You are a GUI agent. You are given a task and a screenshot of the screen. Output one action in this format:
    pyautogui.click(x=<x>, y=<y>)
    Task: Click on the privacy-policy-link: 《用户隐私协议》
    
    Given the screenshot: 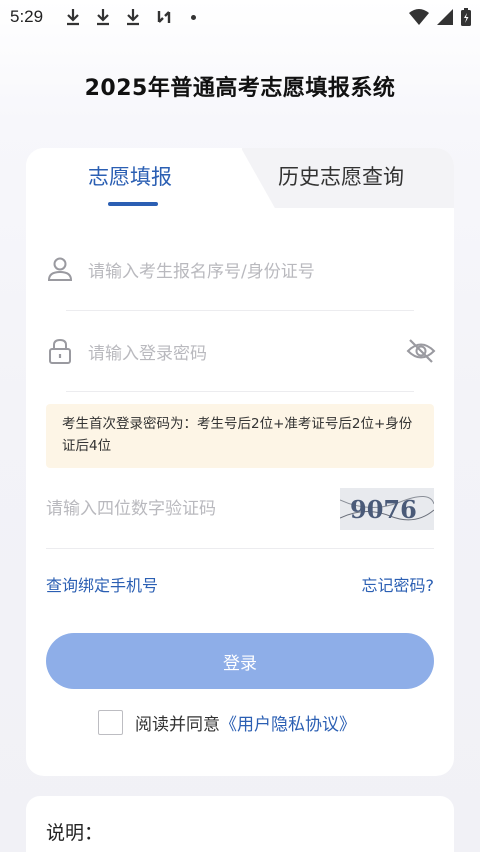 What is the action you would take?
    pyautogui.click(x=288, y=722)
    